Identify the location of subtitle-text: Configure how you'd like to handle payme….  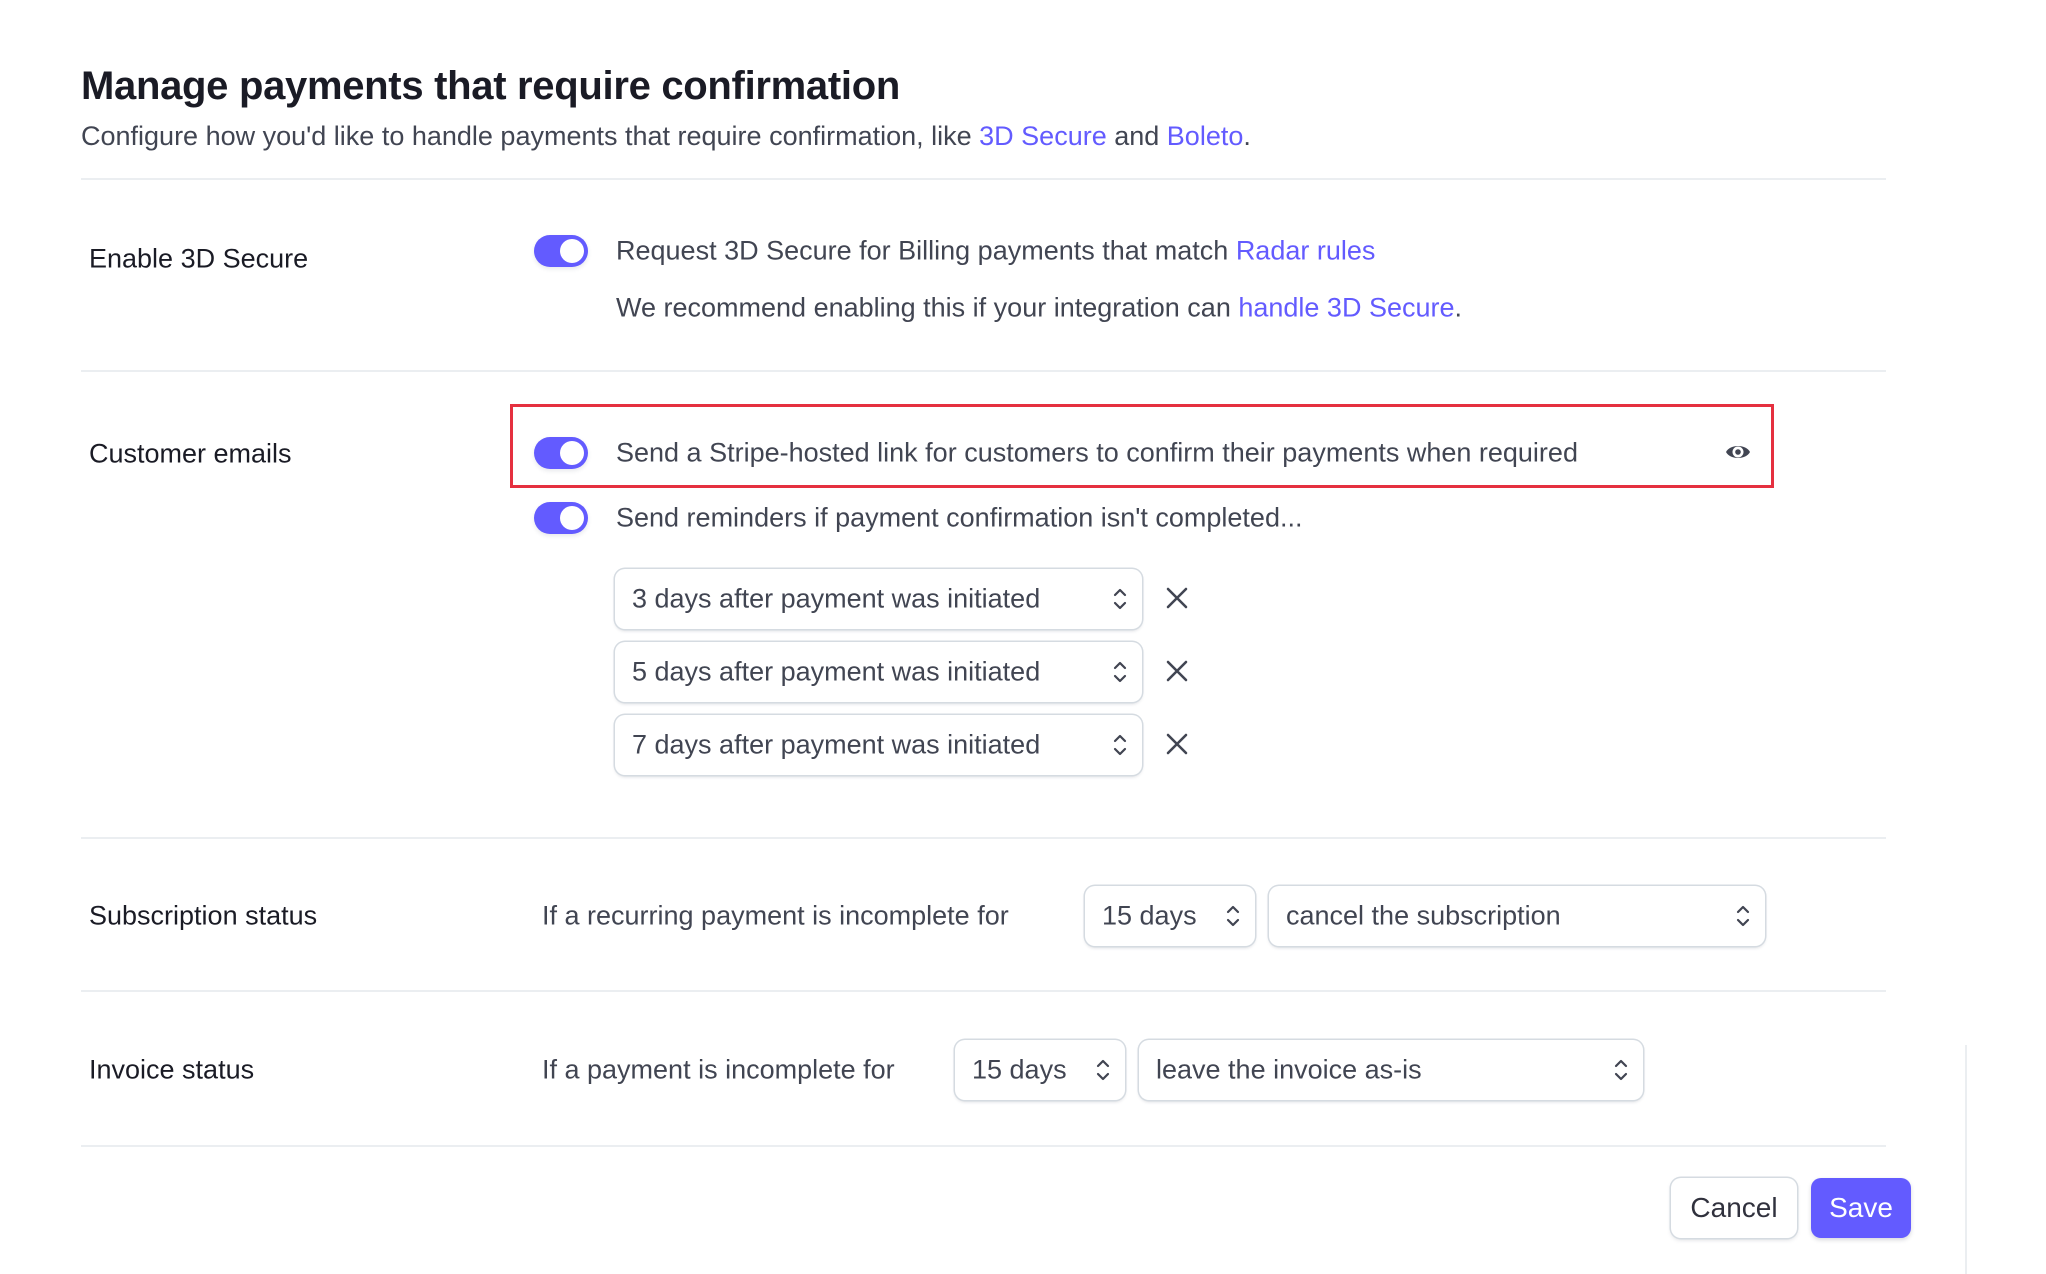
(530, 136).